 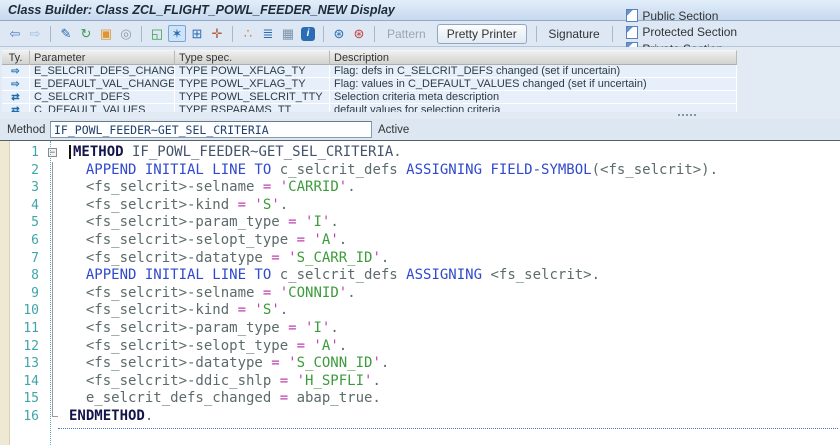 I want to click on code-text: <fs_selcrit>-selname = 'CONNID'., so click(x=212, y=292).